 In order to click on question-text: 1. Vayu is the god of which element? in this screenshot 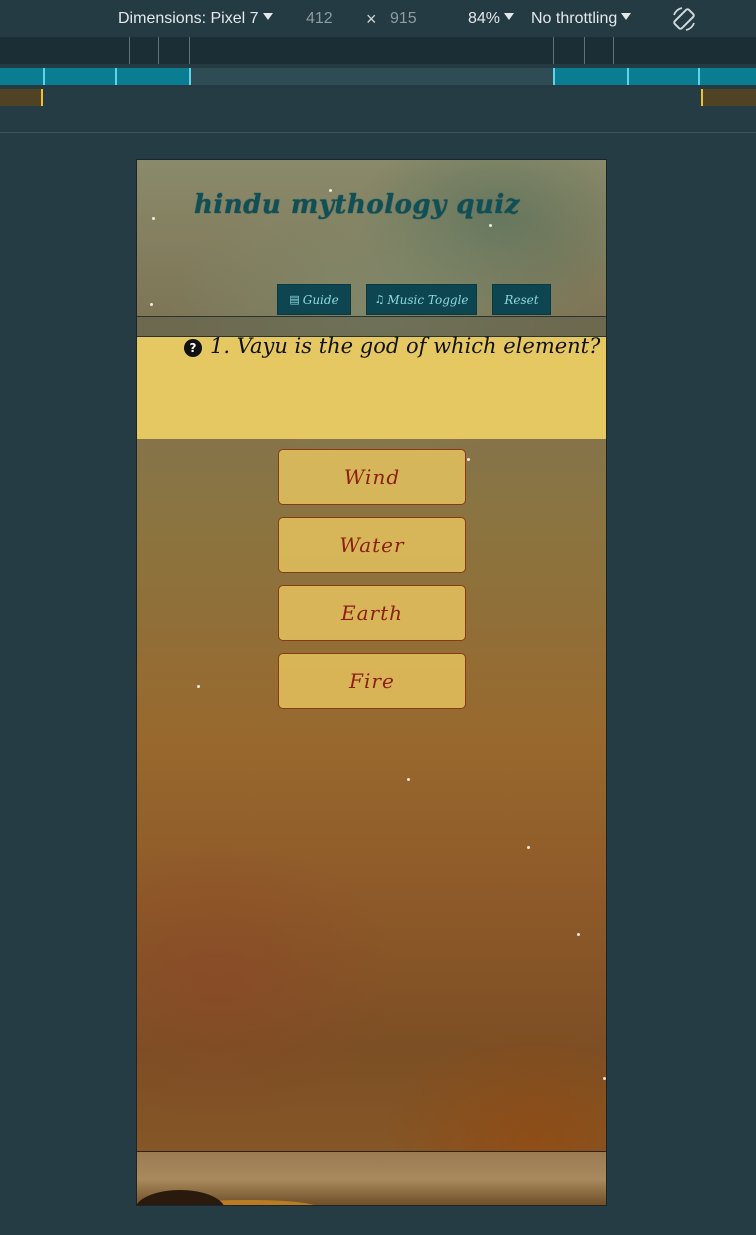, I will do `click(405, 346)`.